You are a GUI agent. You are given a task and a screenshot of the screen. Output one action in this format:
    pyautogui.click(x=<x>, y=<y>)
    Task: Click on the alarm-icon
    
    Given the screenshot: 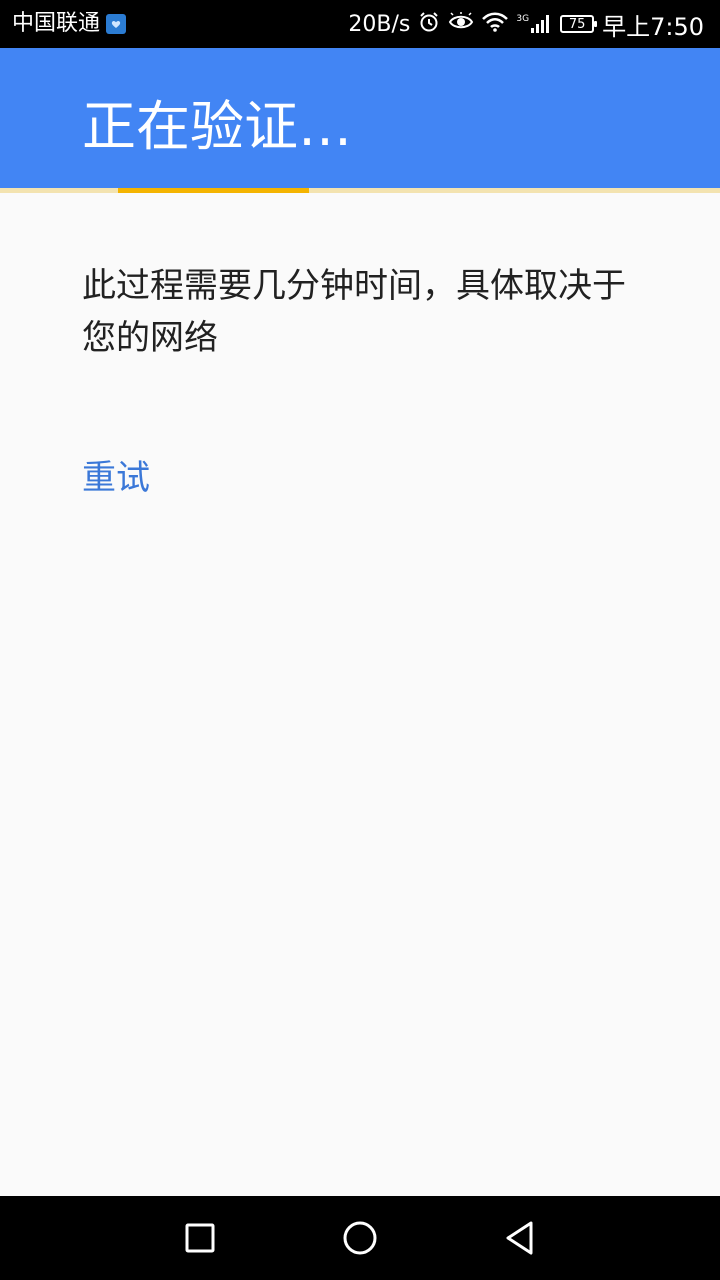 What is the action you would take?
    pyautogui.click(x=429, y=24)
    